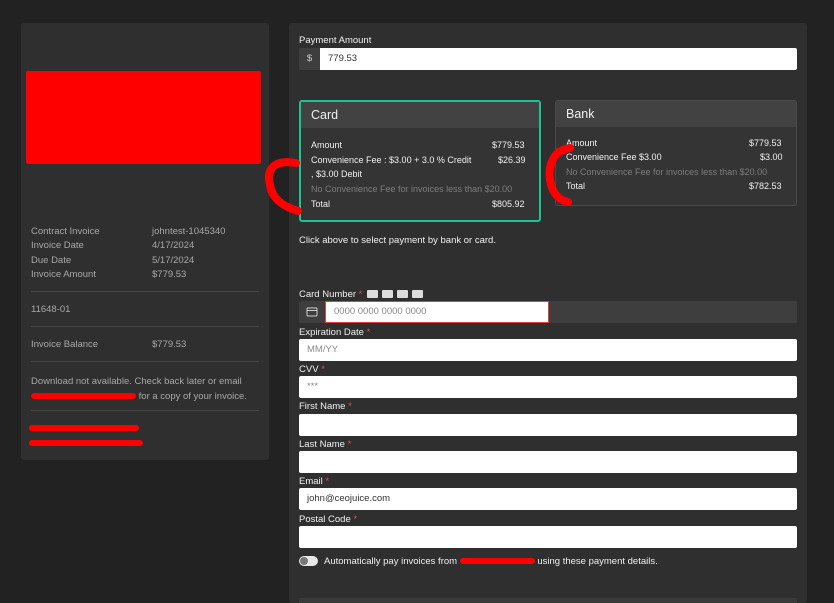 This screenshot has width=834, height=603. I want to click on auto-pay-toggle, so click(308, 561).